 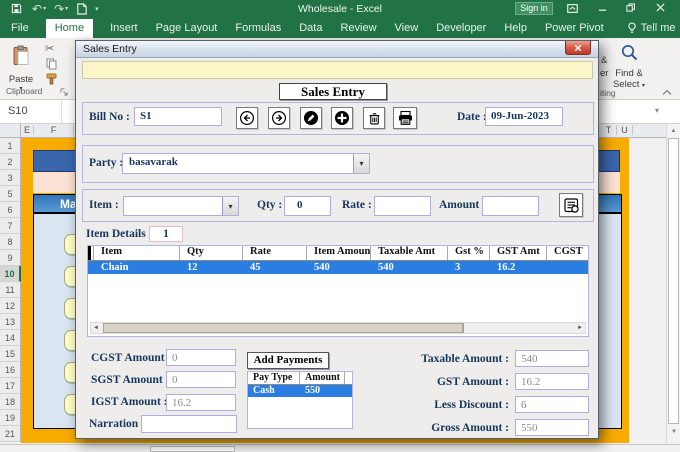 What do you see at coordinates (358, 28) in the screenshot?
I see `tab-review: Review` at bounding box center [358, 28].